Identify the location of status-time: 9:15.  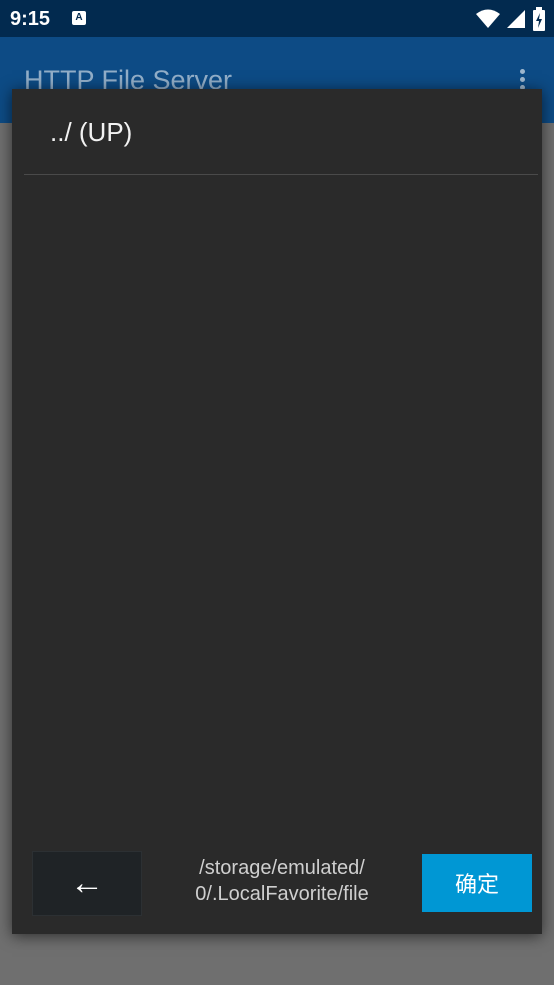
(30, 19).